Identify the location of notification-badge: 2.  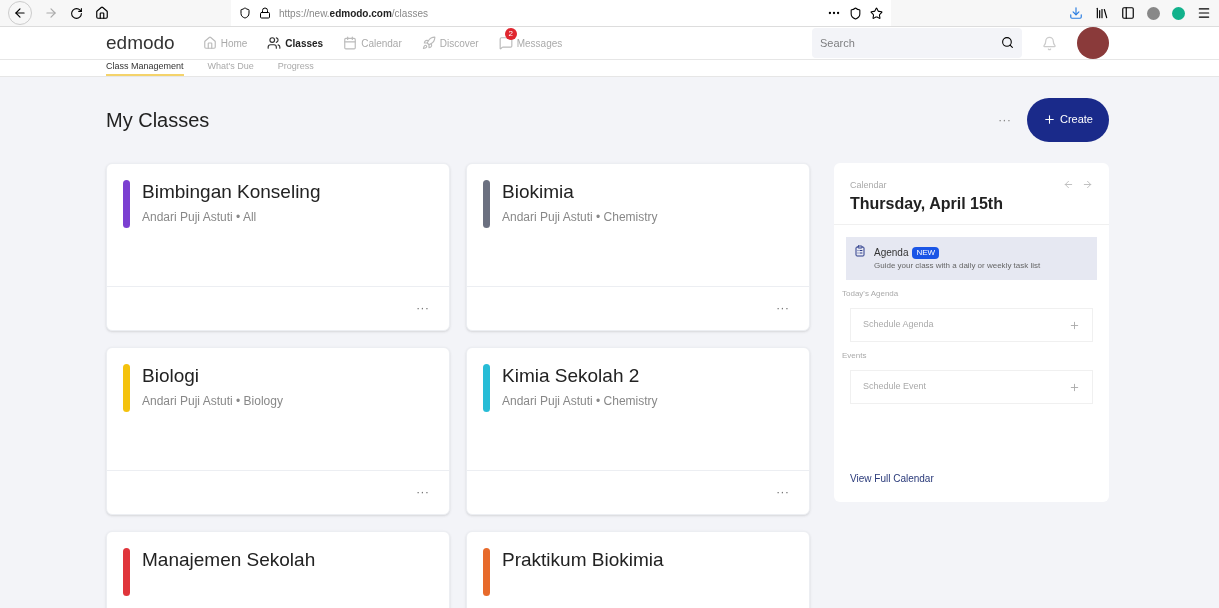
(510, 33).